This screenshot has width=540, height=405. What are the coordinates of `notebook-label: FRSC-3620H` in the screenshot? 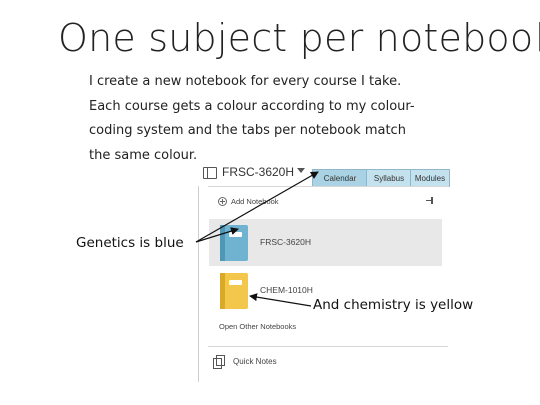 It's located at (286, 242).